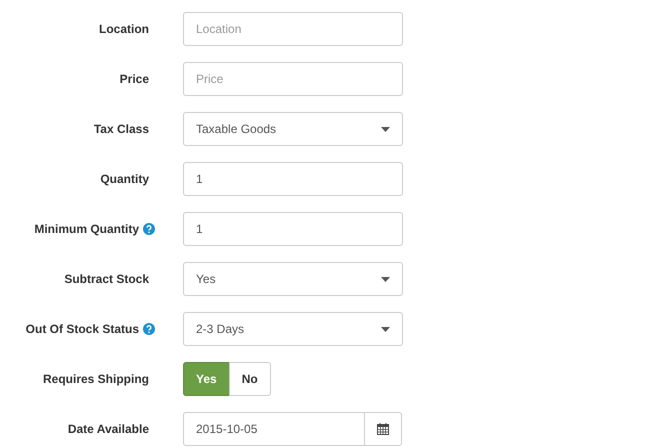 This screenshot has height=447, width=650. What do you see at coordinates (124, 179) in the screenshot?
I see `field-label: Quantity` at bounding box center [124, 179].